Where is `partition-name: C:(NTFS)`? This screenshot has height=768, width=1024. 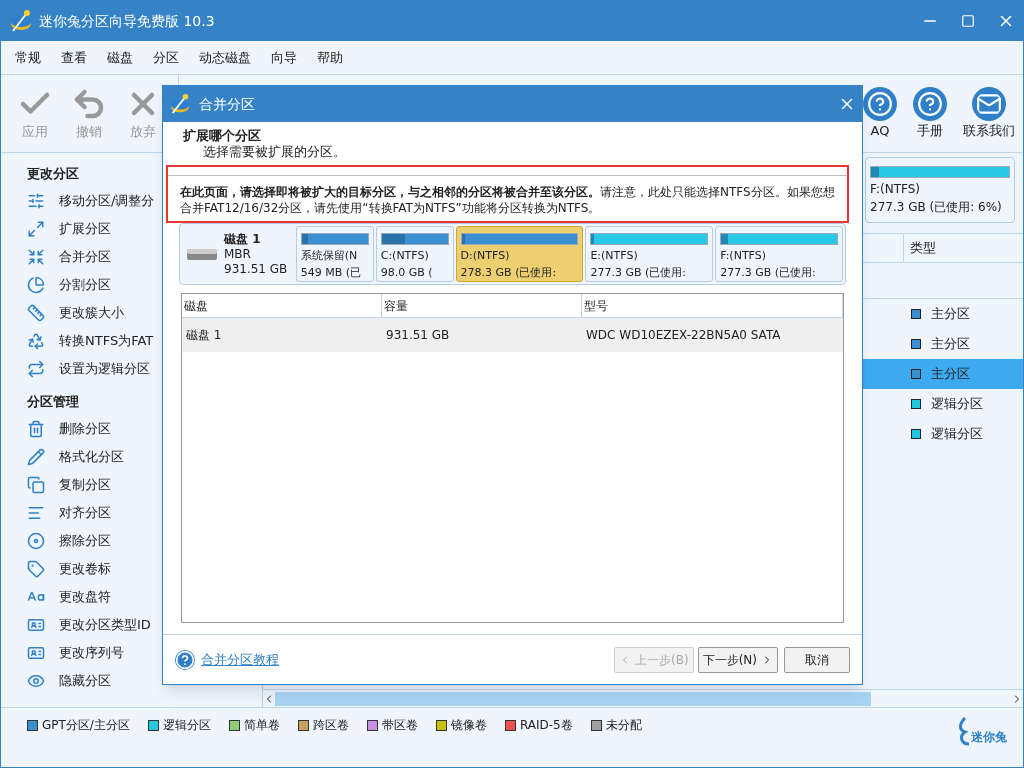 partition-name: C:(NTFS) is located at coordinates (405, 256).